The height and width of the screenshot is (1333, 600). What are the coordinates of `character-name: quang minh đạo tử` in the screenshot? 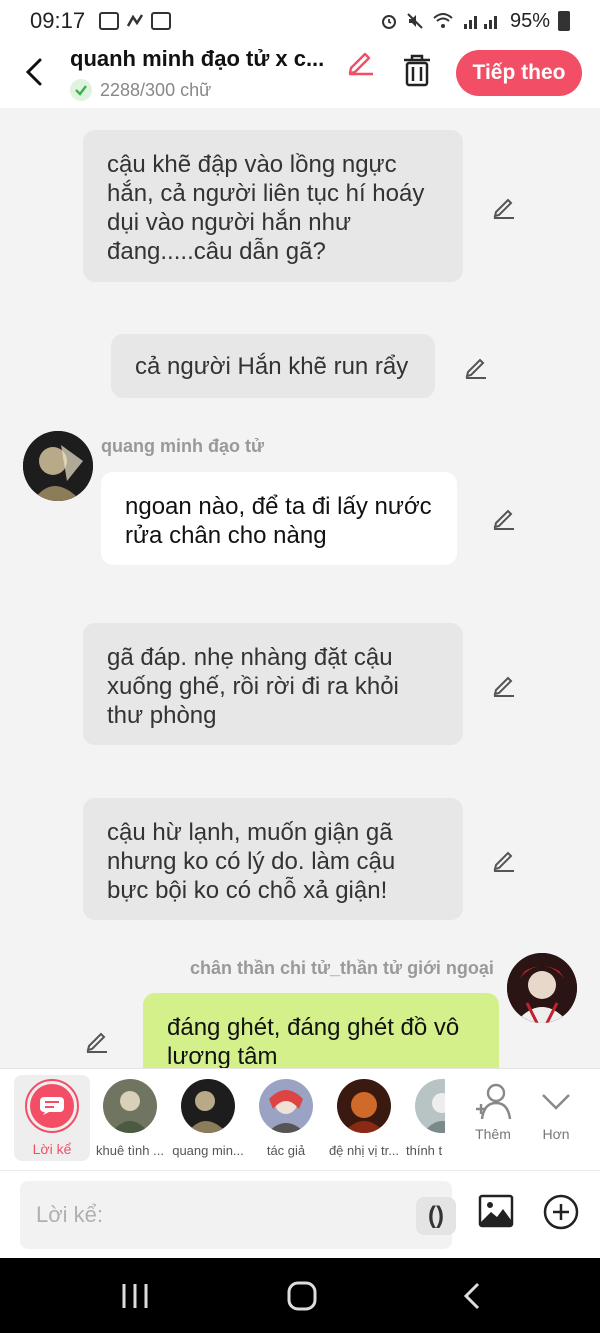 It's located at (183, 446).